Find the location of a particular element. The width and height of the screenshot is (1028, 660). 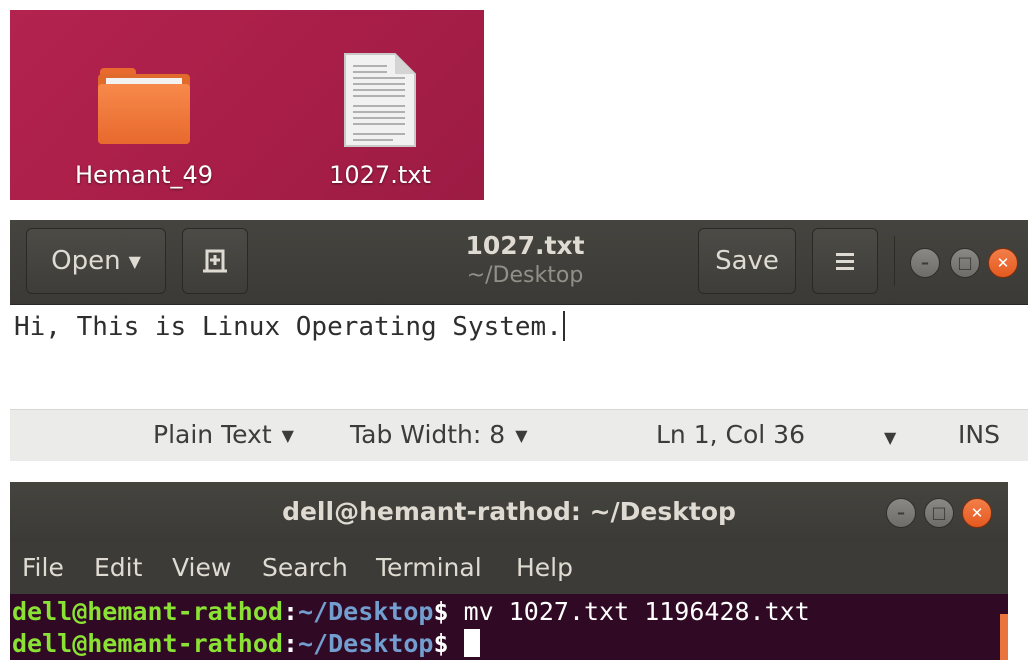

new-document-icon is located at coordinates (215, 261).